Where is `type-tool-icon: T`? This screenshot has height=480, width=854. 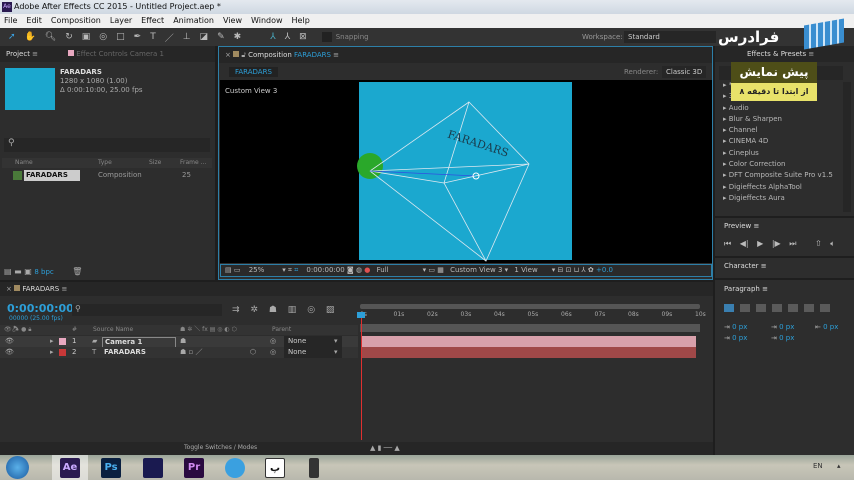 type-tool-icon: T is located at coordinates (153, 37).